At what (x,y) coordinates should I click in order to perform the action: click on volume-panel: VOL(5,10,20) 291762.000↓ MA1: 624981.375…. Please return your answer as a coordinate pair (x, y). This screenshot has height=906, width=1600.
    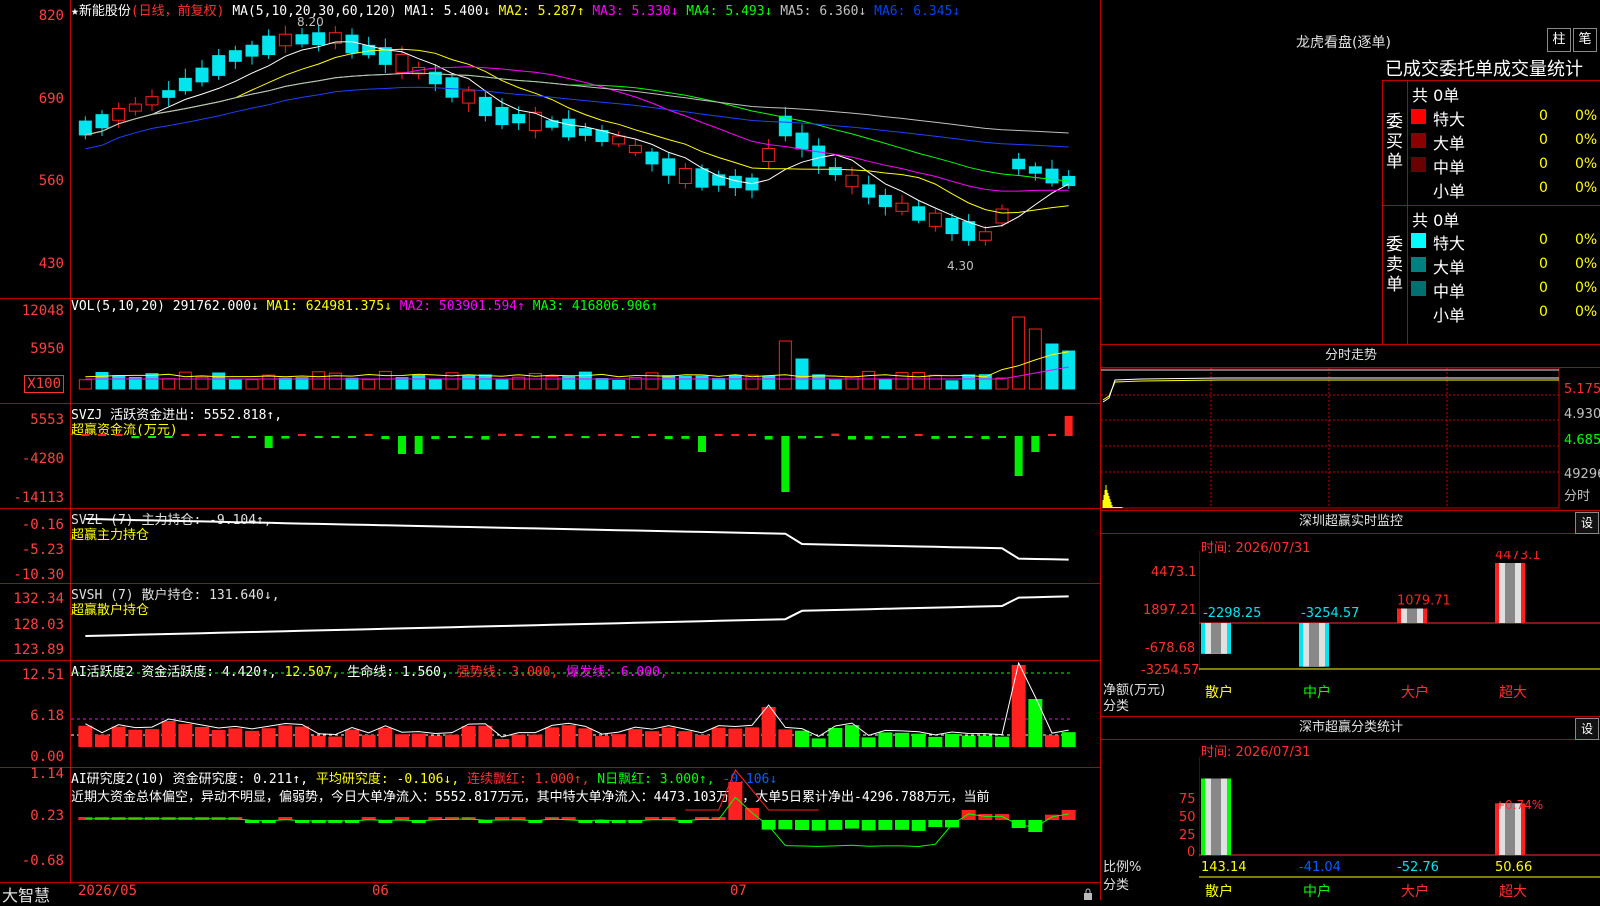
    Looking at the image, I should click on (550, 351).